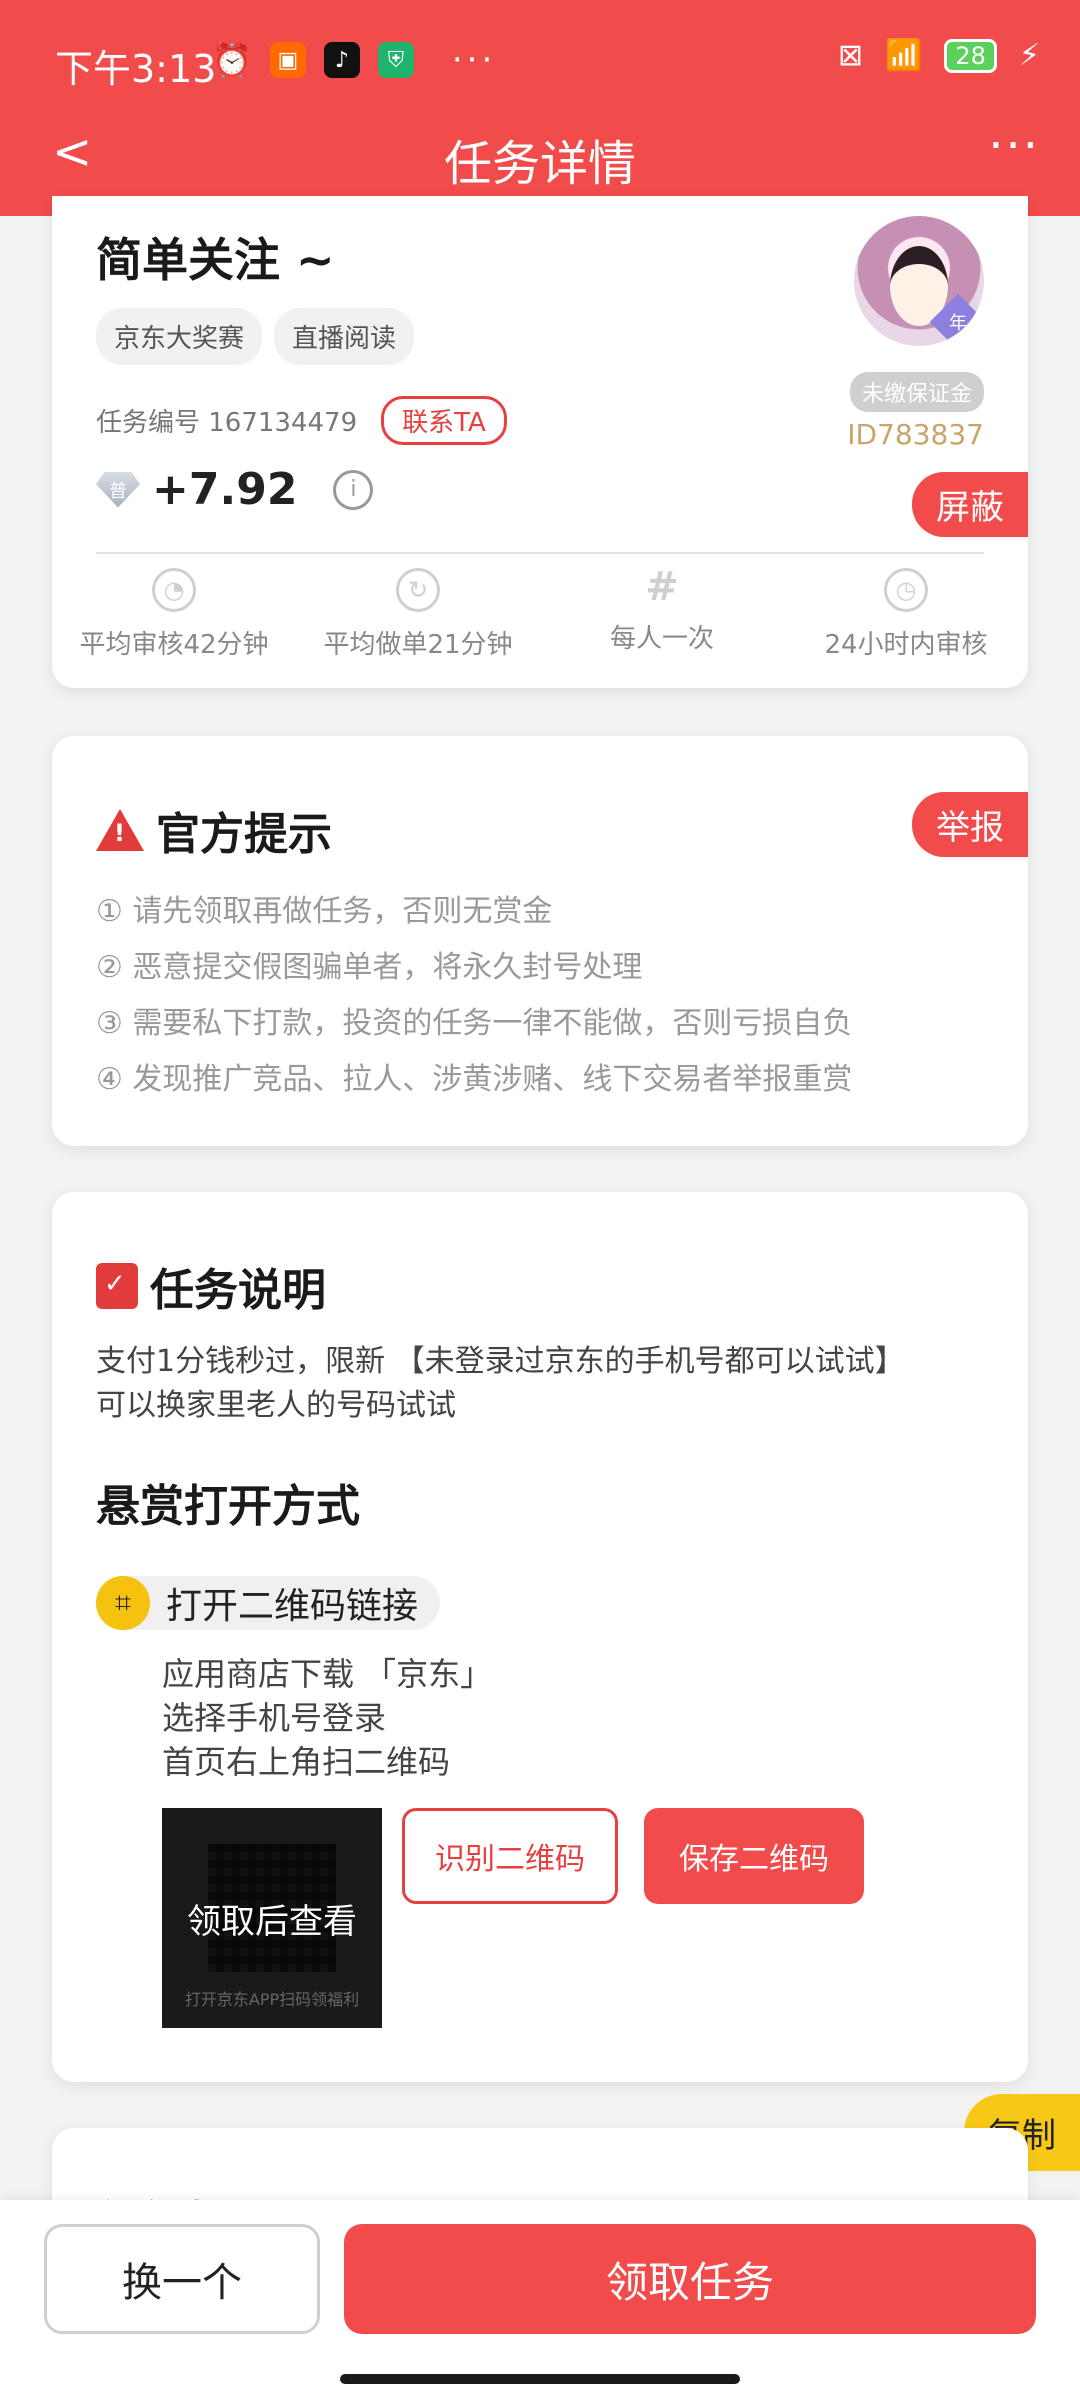  I want to click on switch-task-button: 换一个, so click(182, 2279).